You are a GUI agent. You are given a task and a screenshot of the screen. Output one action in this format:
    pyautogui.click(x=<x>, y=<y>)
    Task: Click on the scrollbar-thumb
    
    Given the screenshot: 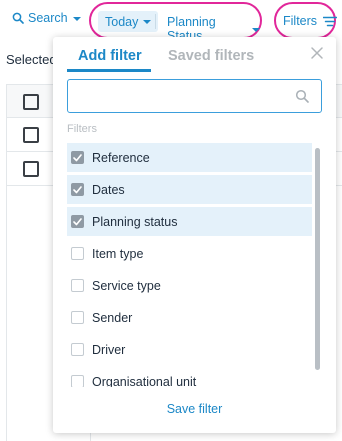 What is the action you would take?
    pyautogui.click(x=317, y=259)
    